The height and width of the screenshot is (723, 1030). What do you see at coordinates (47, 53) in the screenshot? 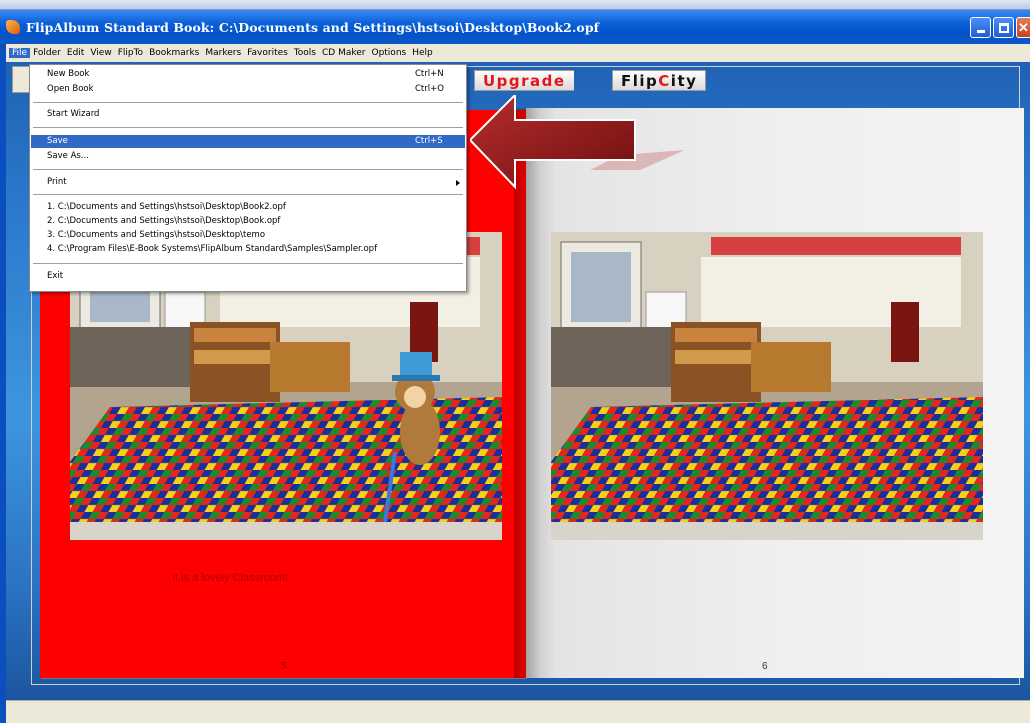
I see `menu-folder: Folder` at bounding box center [47, 53].